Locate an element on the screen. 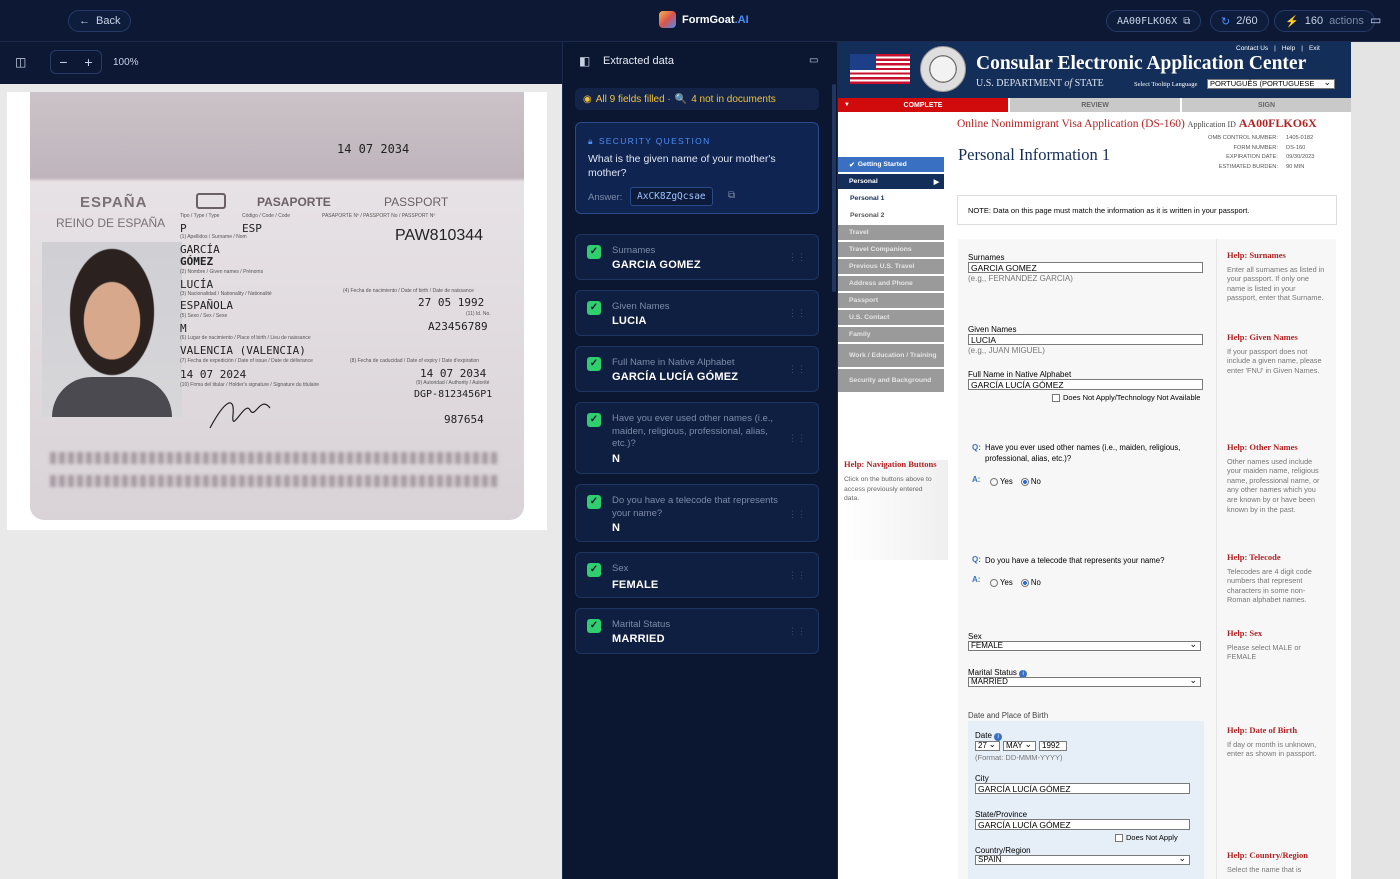  sidebar-item-personal: Personal ▶ is located at coordinates (891, 182).